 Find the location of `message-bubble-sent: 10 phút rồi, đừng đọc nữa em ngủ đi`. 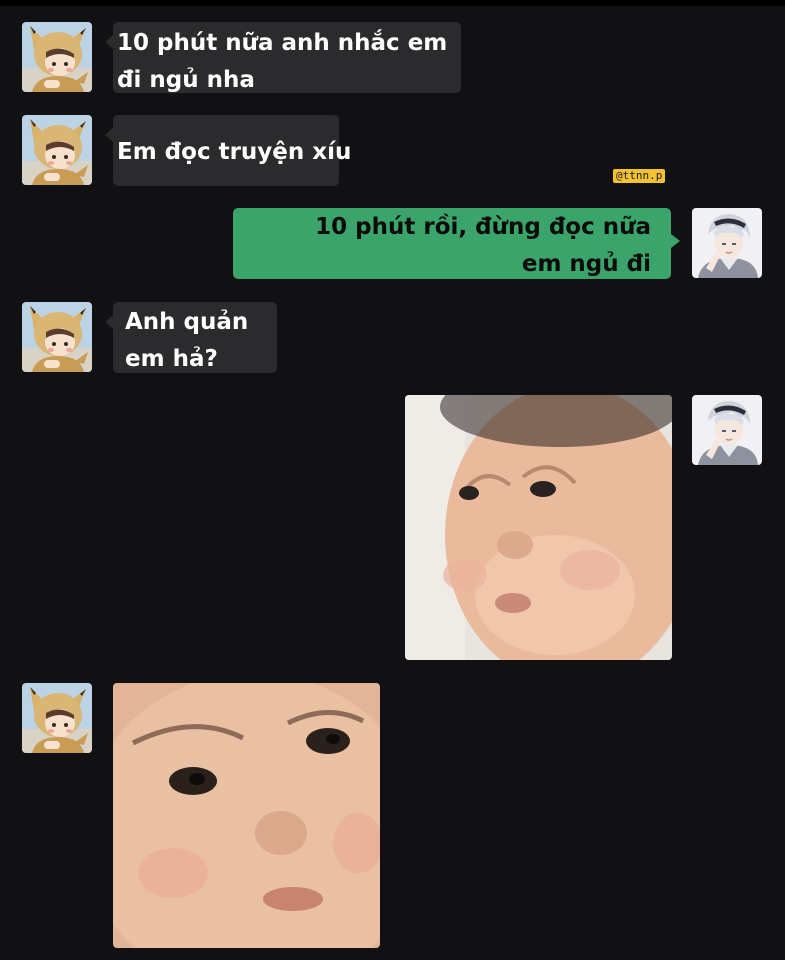

message-bubble-sent: 10 phút rồi, đừng đọc nữa em ngủ đi is located at coordinates (452, 243).